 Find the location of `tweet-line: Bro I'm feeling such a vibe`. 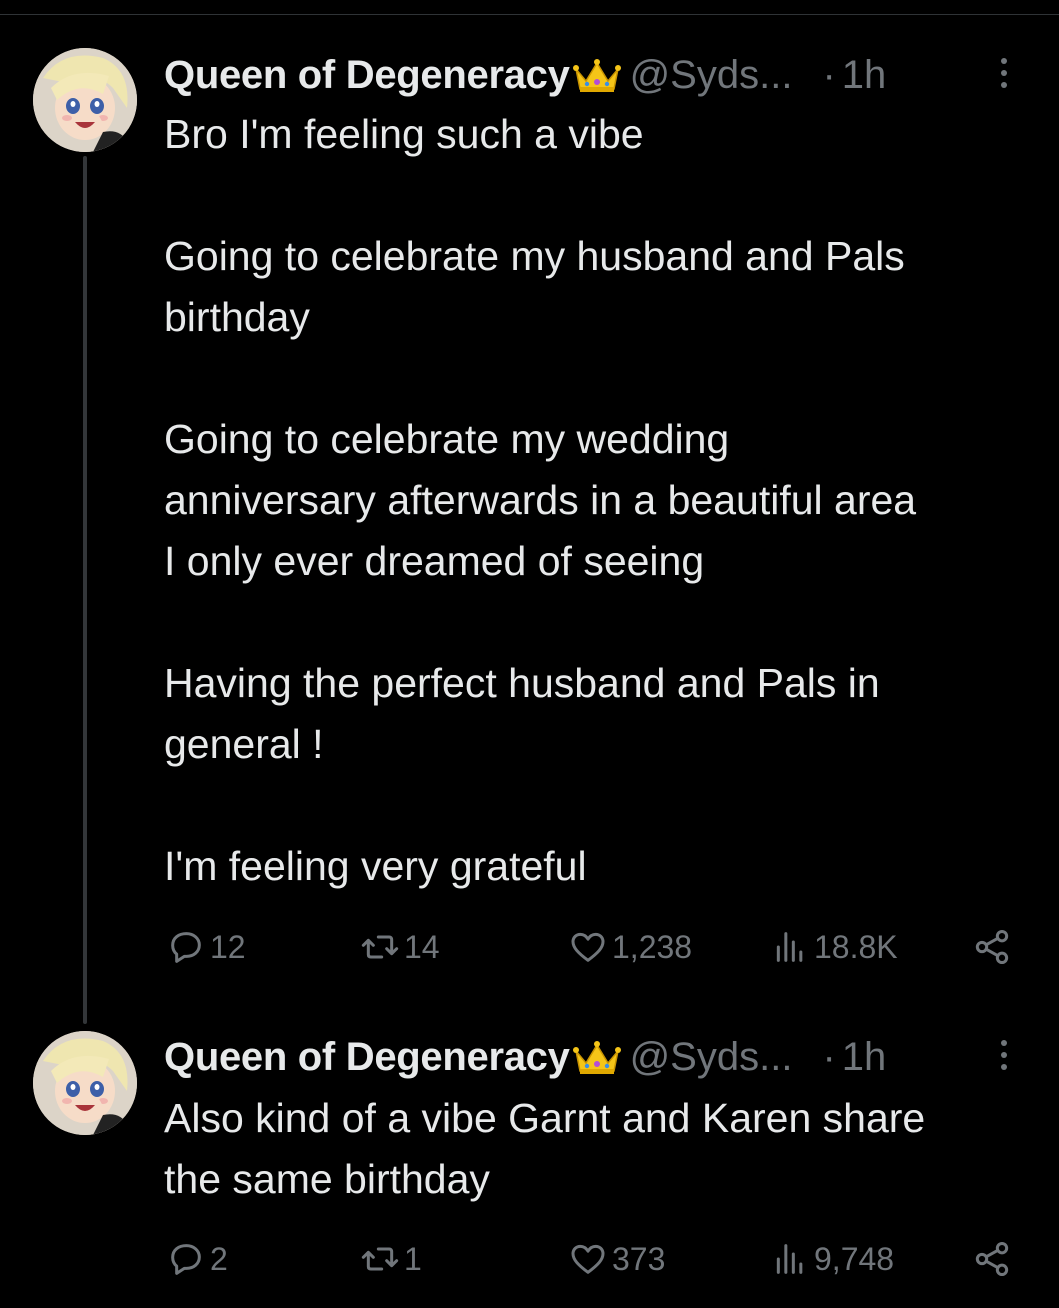

tweet-line: Bro I'm feeling such a vibe is located at coordinates (404, 134).